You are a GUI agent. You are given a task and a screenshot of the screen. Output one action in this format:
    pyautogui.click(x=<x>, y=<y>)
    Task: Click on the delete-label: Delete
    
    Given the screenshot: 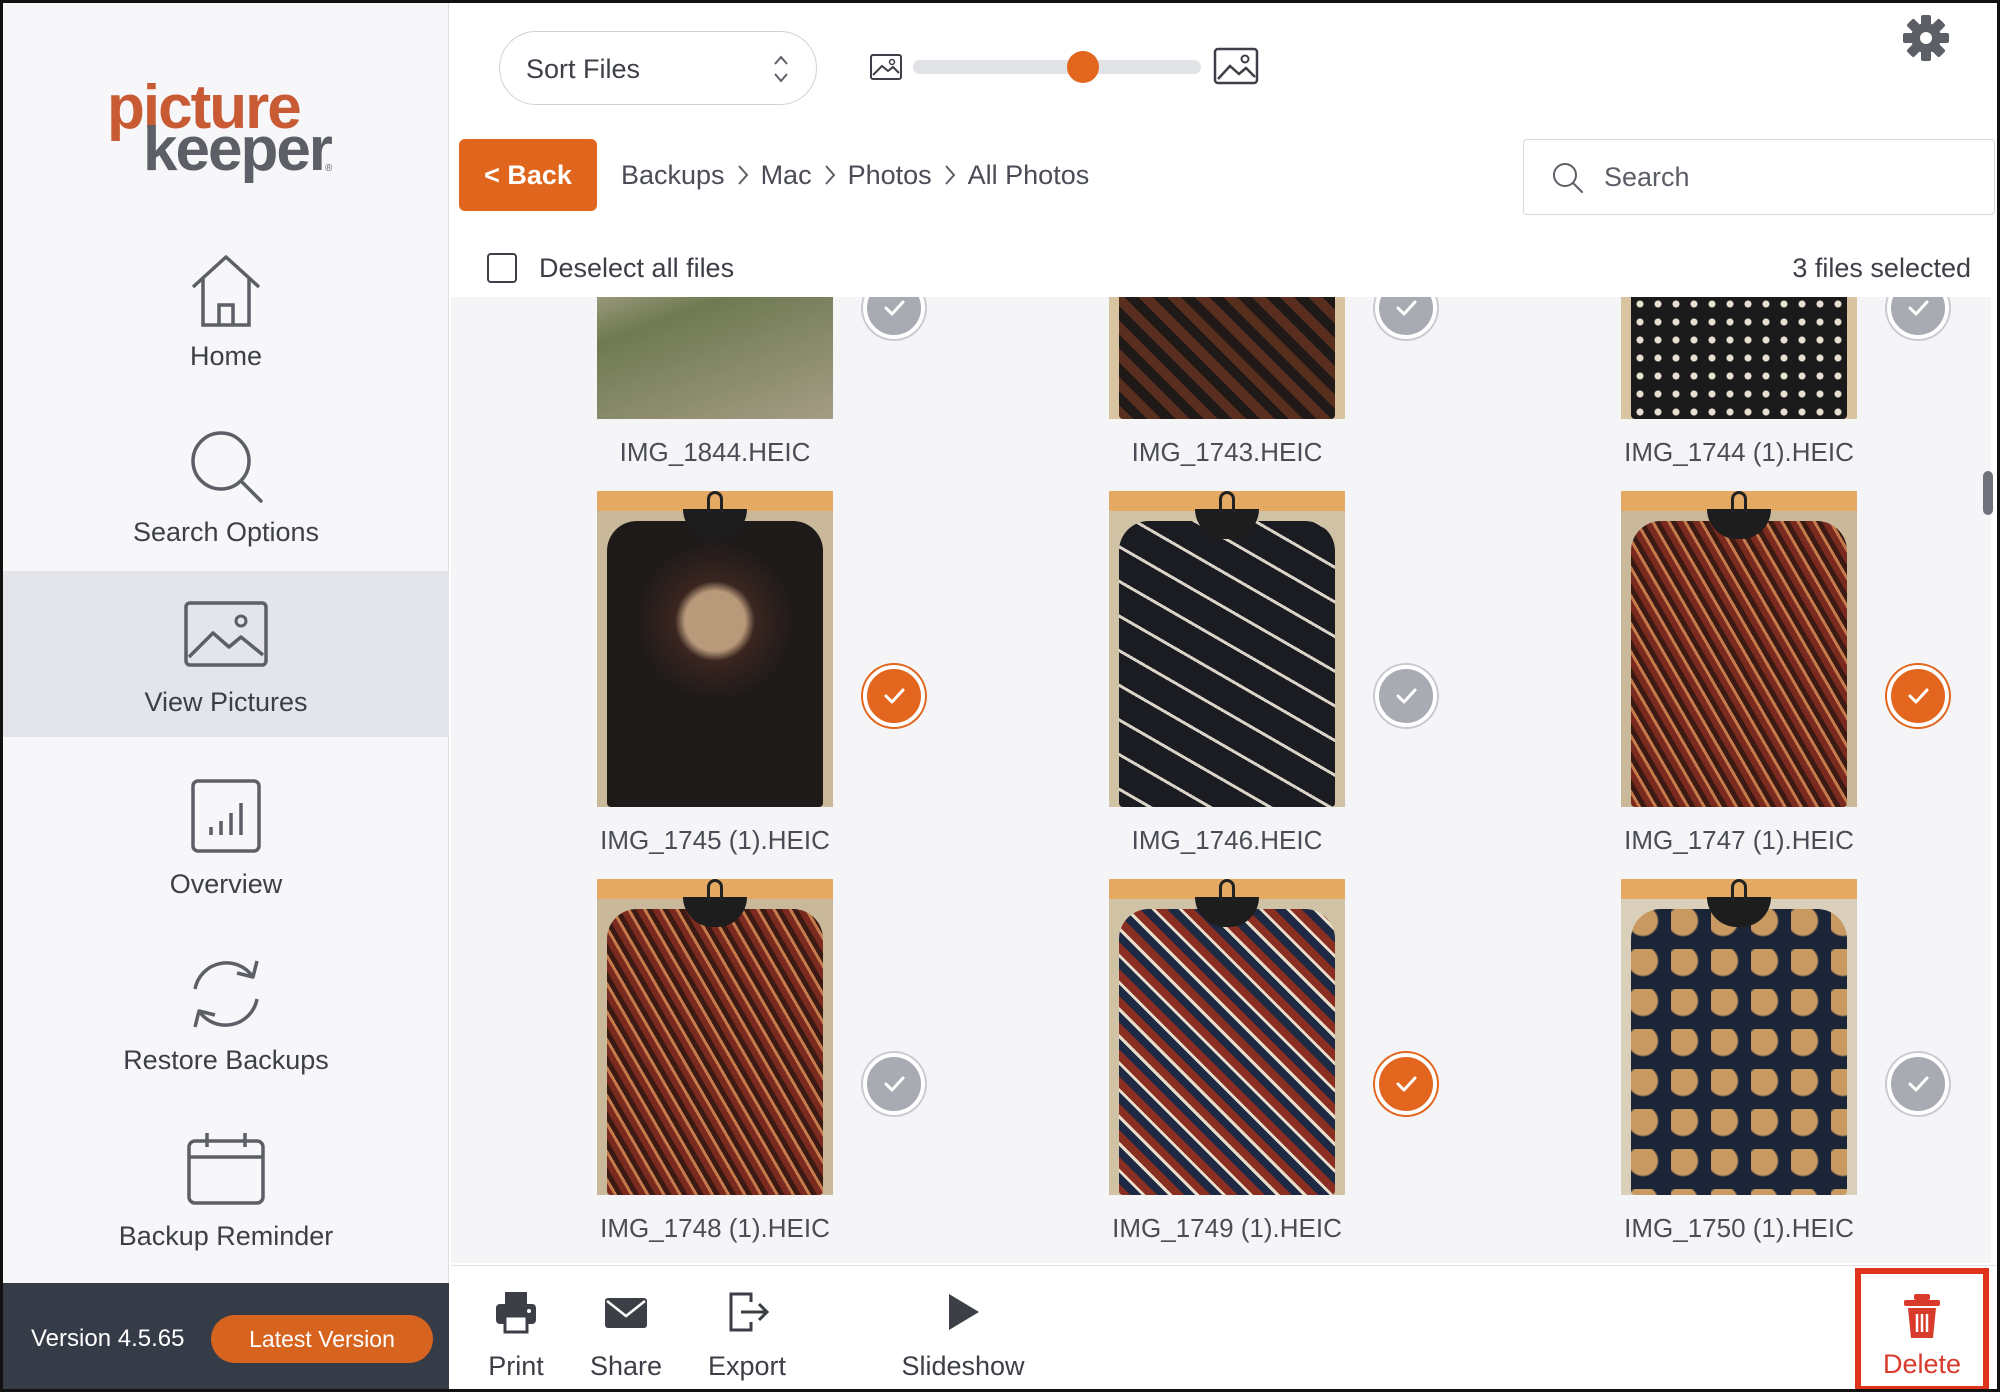 What is the action you would take?
    pyautogui.click(x=1922, y=1364)
    